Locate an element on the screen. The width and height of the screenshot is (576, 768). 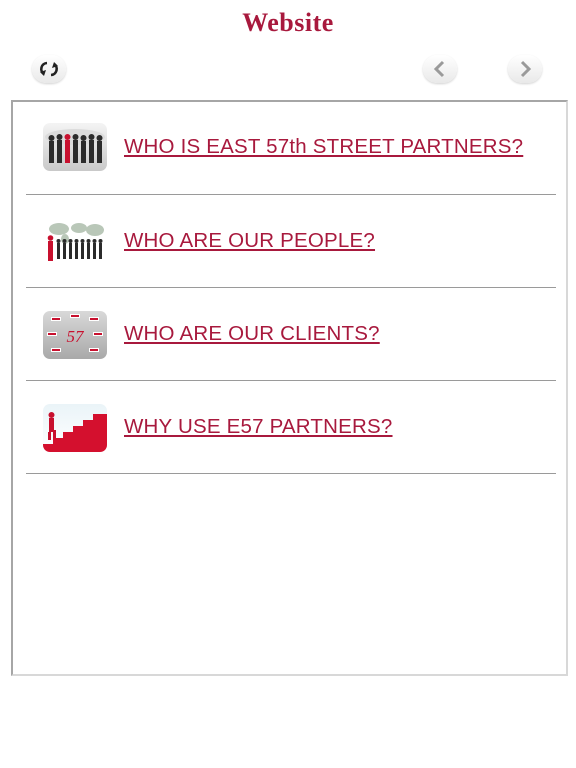
list-item: 57 WHO ARE OUR CLIENTS? is located at coordinates (291, 334).